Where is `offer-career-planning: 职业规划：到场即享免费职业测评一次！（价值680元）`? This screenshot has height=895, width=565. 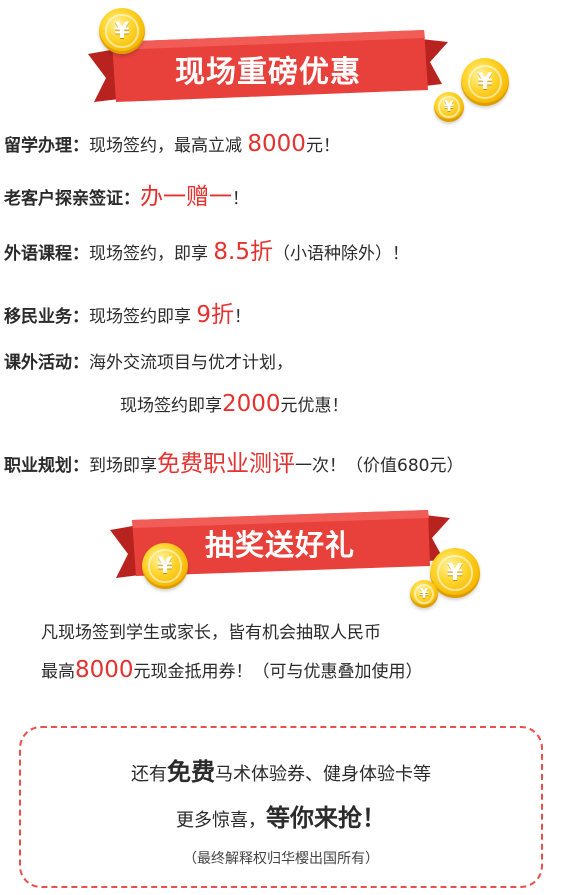 offer-career-planning: 职业规划：到场即享免费职业测评一次！（价值680元） is located at coordinates (233, 465).